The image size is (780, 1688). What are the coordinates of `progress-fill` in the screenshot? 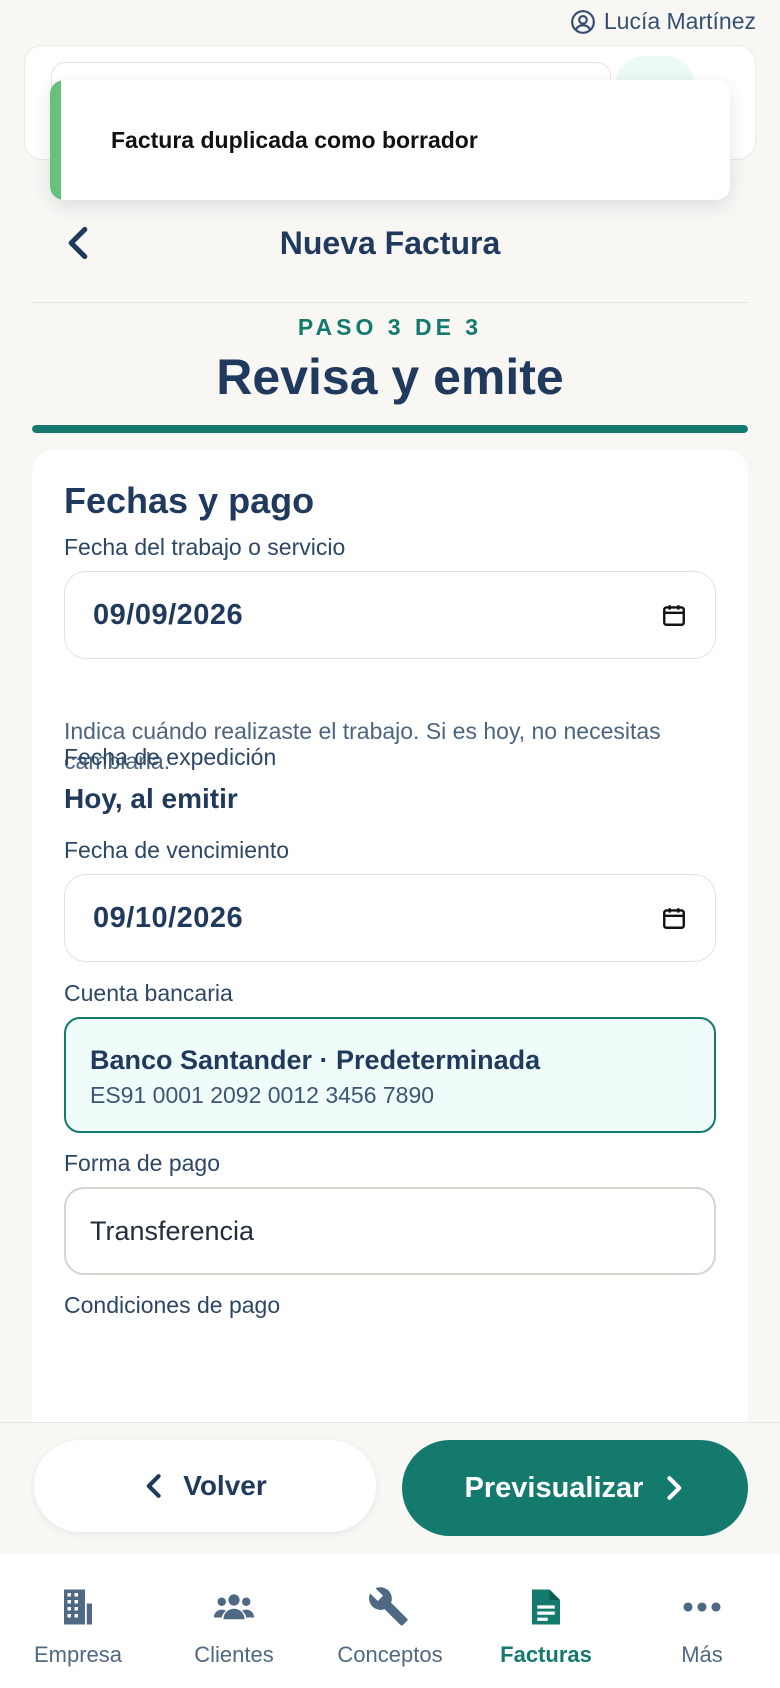 It's located at (390, 429).